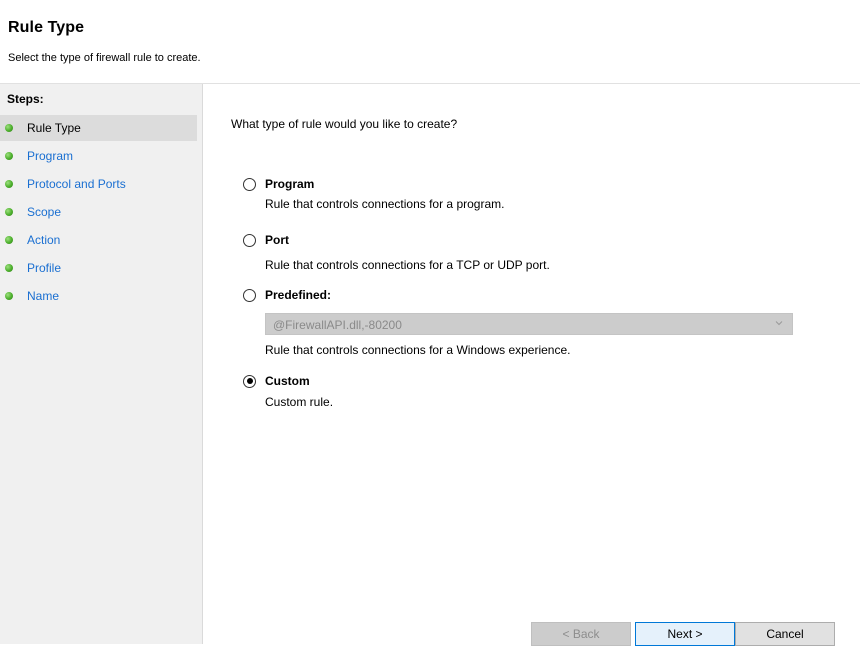 The width and height of the screenshot is (860, 646). What do you see at coordinates (529, 324) in the screenshot?
I see `predefined-rule-select: @FirewallAPI.dll,-80200` at bounding box center [529, 324].